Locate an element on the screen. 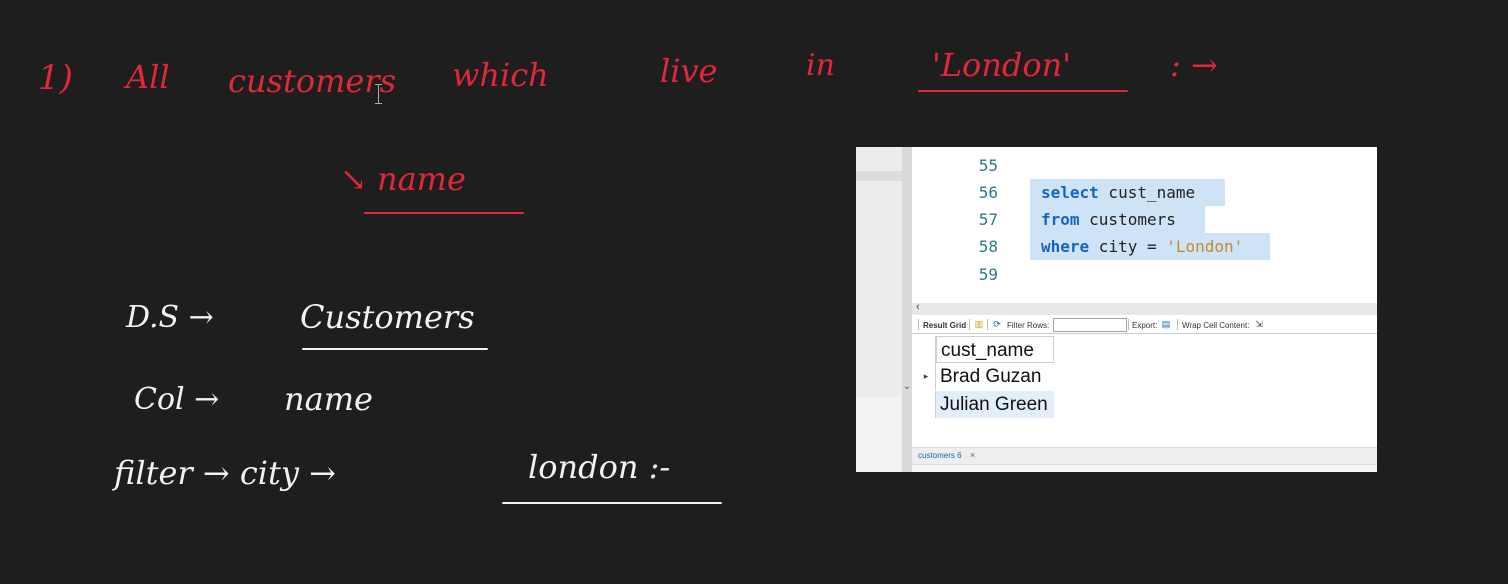 This screenshot has width=1508, height=584. note-word-in: in is located at coordinates (820, 65).